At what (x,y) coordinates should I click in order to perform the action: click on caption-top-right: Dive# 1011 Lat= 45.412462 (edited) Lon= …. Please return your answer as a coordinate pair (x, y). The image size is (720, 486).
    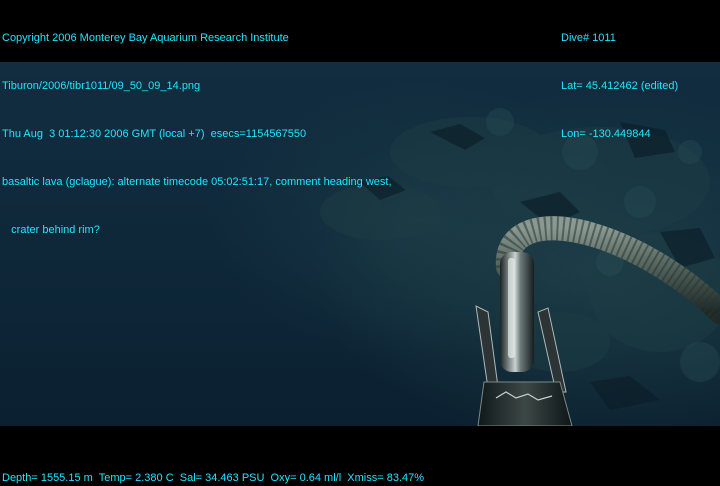
    Looking at the image, I should click on (619, 87).